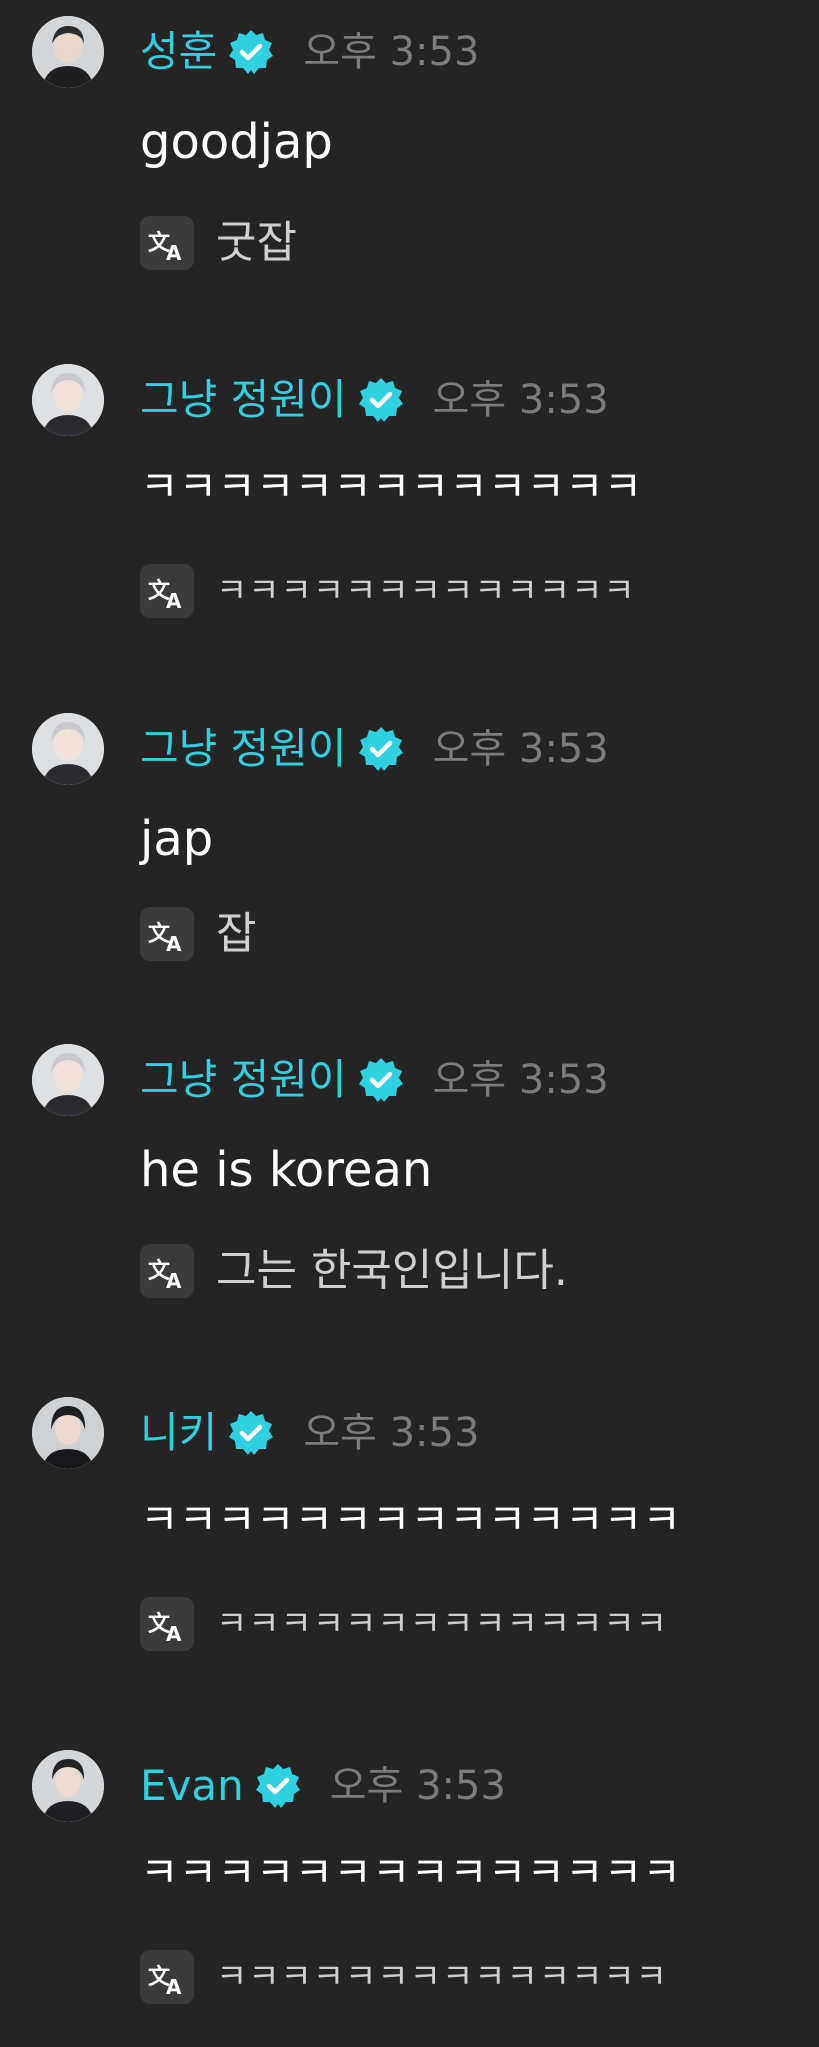  Describe the element at coordinates (236, 933) in the screenshot. I see `translation-text: 잡` at that location.